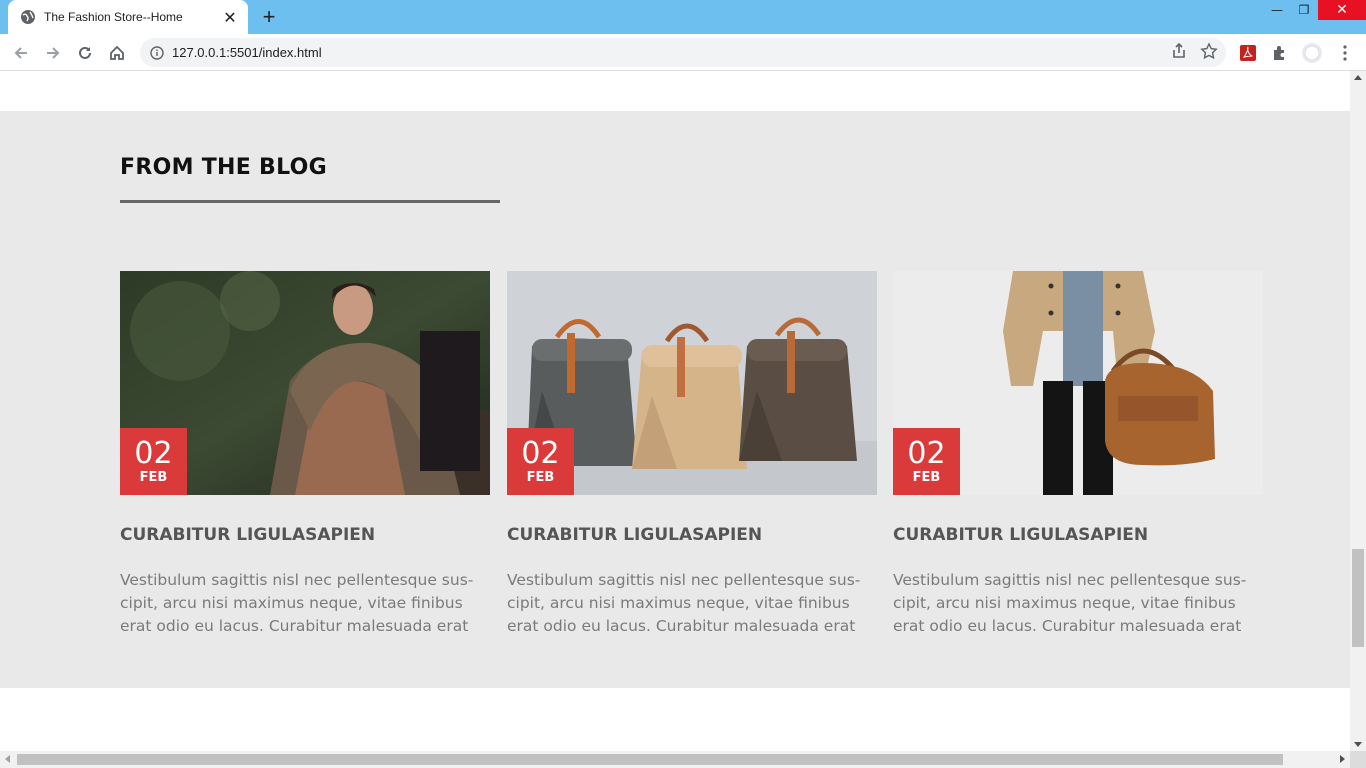 This screenshot has height=768, width=1366. Describe the element at coordinates (1304, 10) in the screenshot. I see `restore-button: ❐` at that location.